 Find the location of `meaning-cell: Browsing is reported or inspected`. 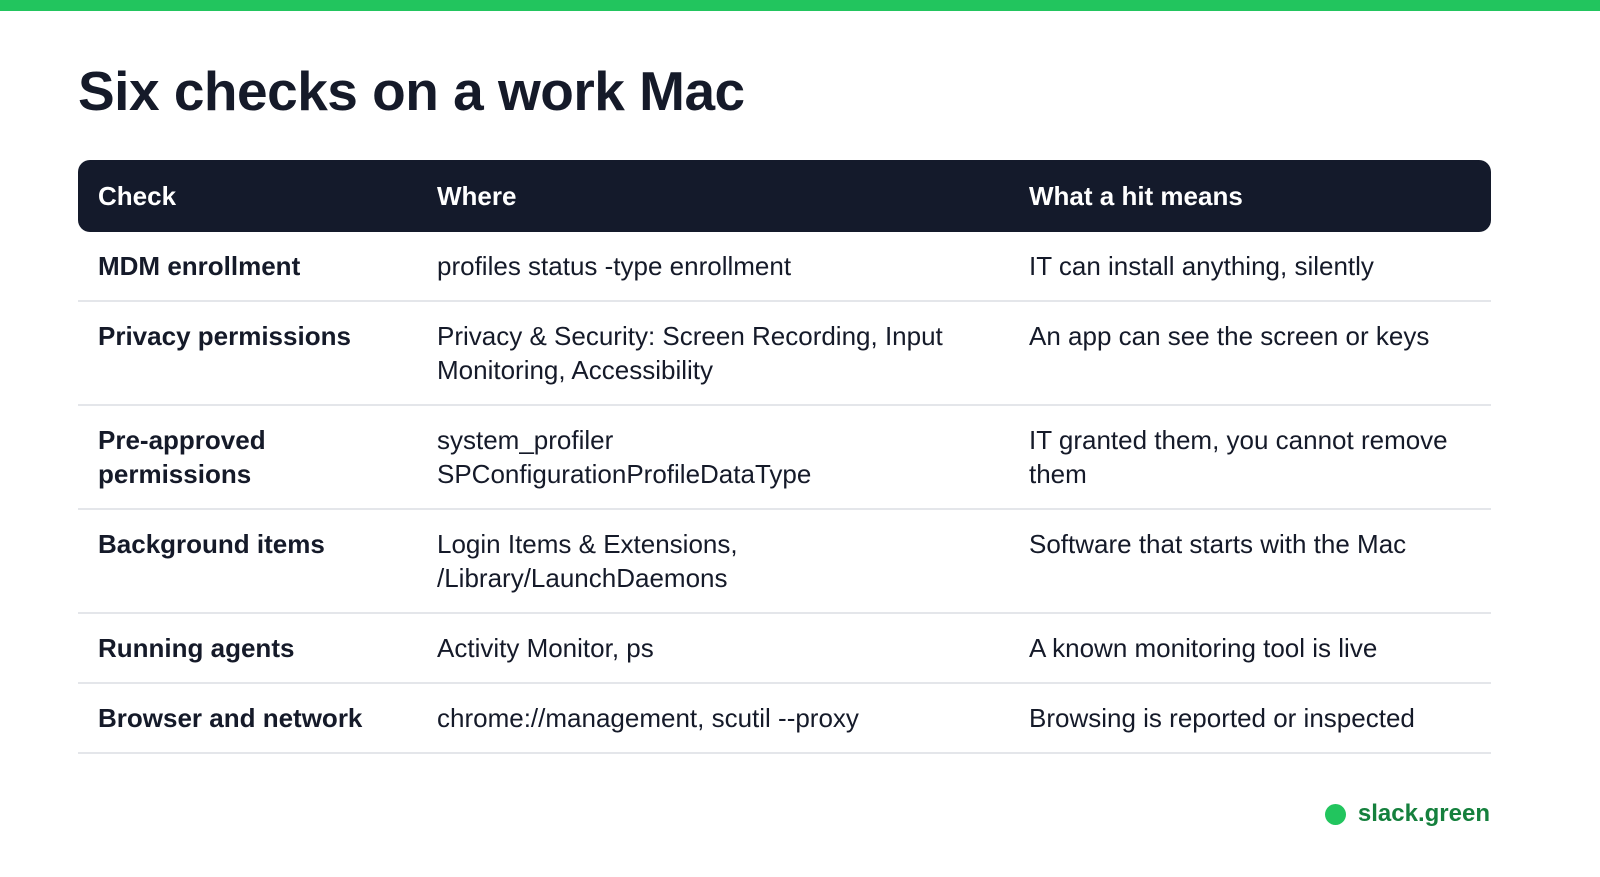

meaning-cell: Browsing is reported or inspected is located at coordinates (1250, 719).